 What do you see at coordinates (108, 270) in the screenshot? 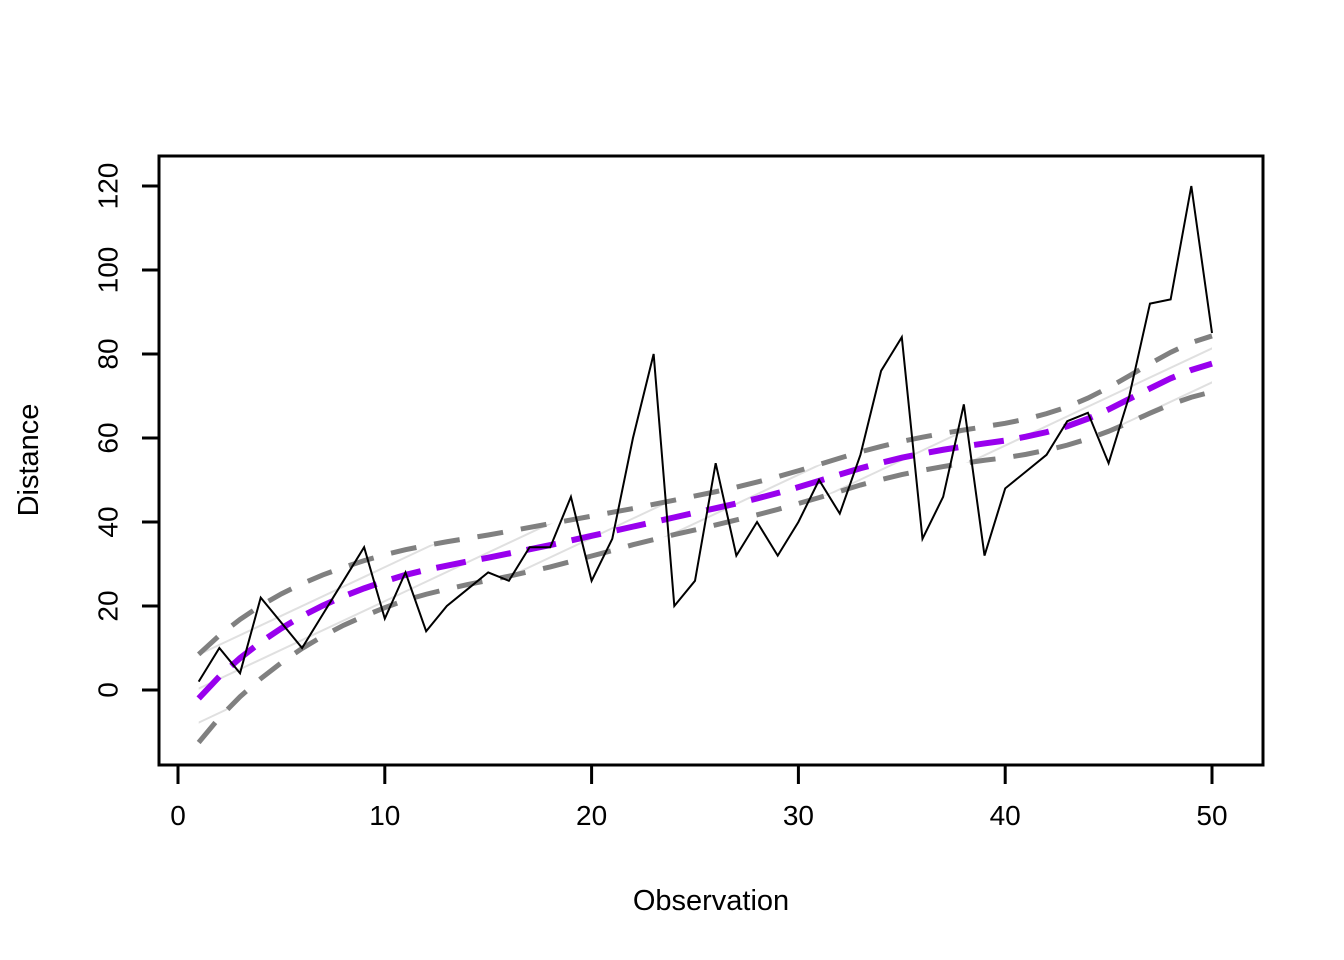
I see `y-tick-label: 100` at bounding box center [108, 270].